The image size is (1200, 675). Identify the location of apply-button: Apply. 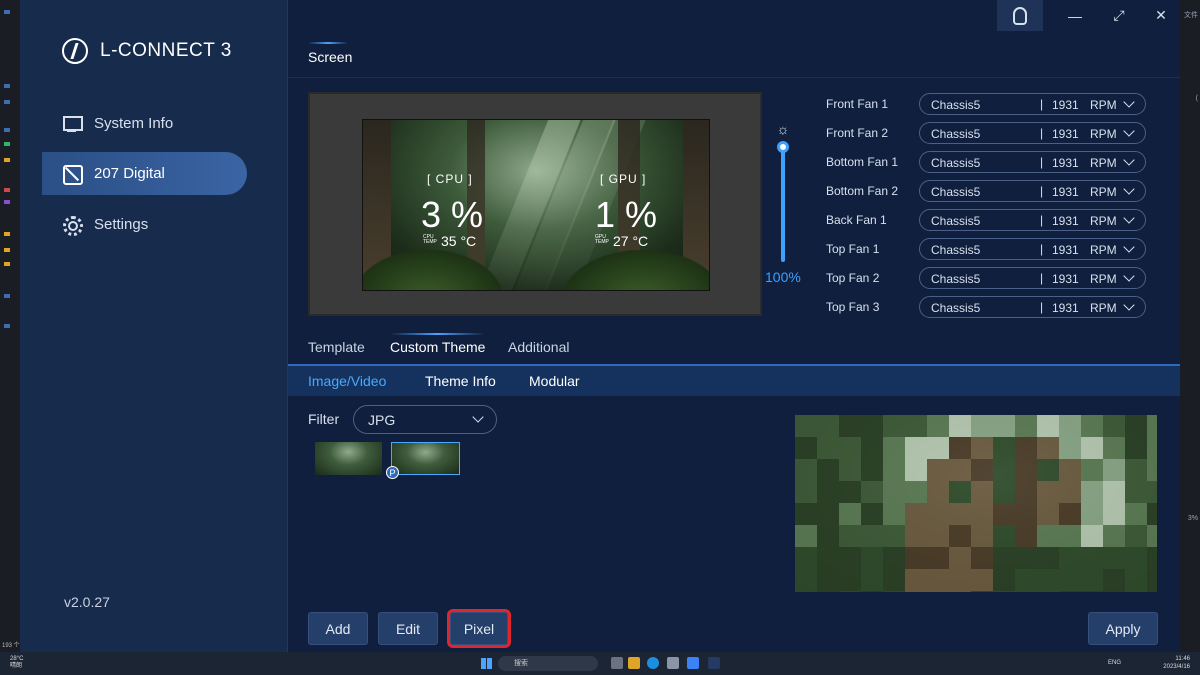
(1123, 628).